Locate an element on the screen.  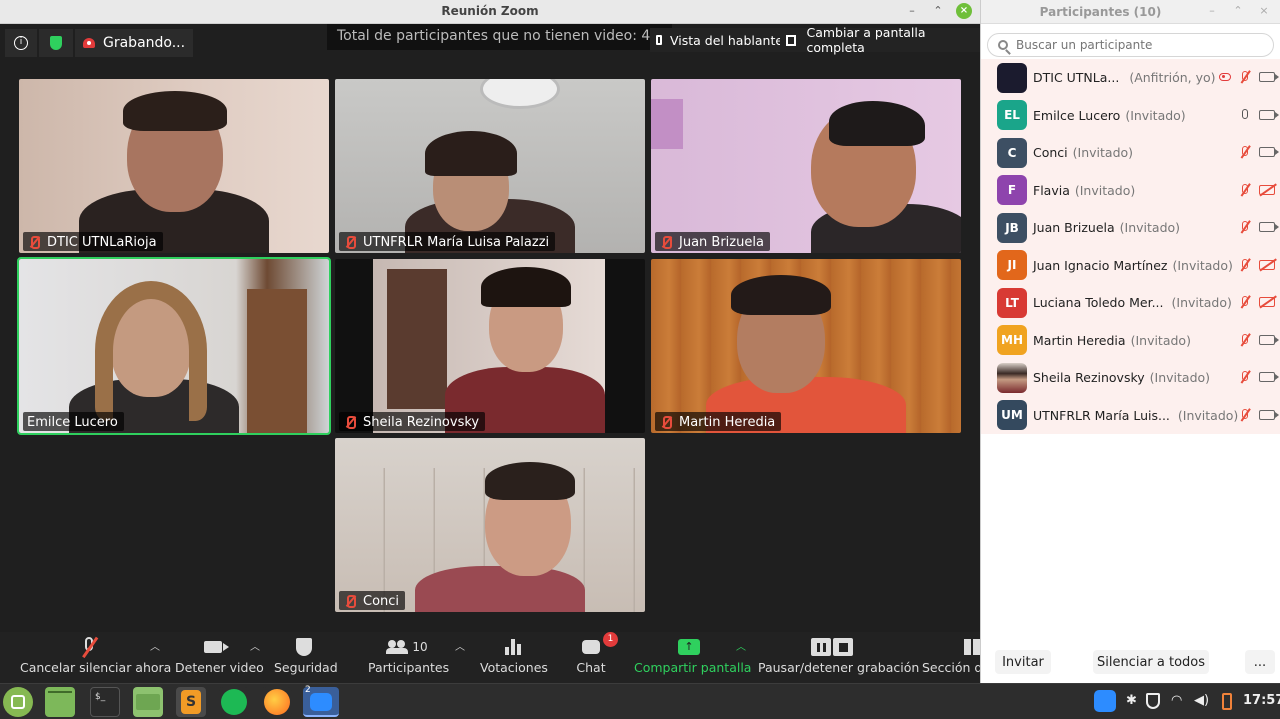
participant-row: JB Juan Brizuela (Invitado) is located at coordinates (1130, 228).